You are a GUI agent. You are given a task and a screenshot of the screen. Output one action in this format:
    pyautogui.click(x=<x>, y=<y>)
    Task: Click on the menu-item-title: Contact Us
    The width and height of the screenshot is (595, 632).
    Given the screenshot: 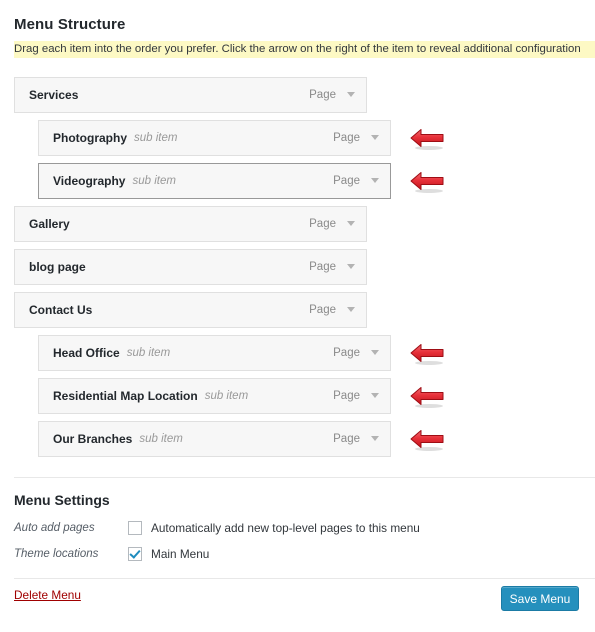 What is the action you would take?
    pyautogui.click(x=61, y=310)
    